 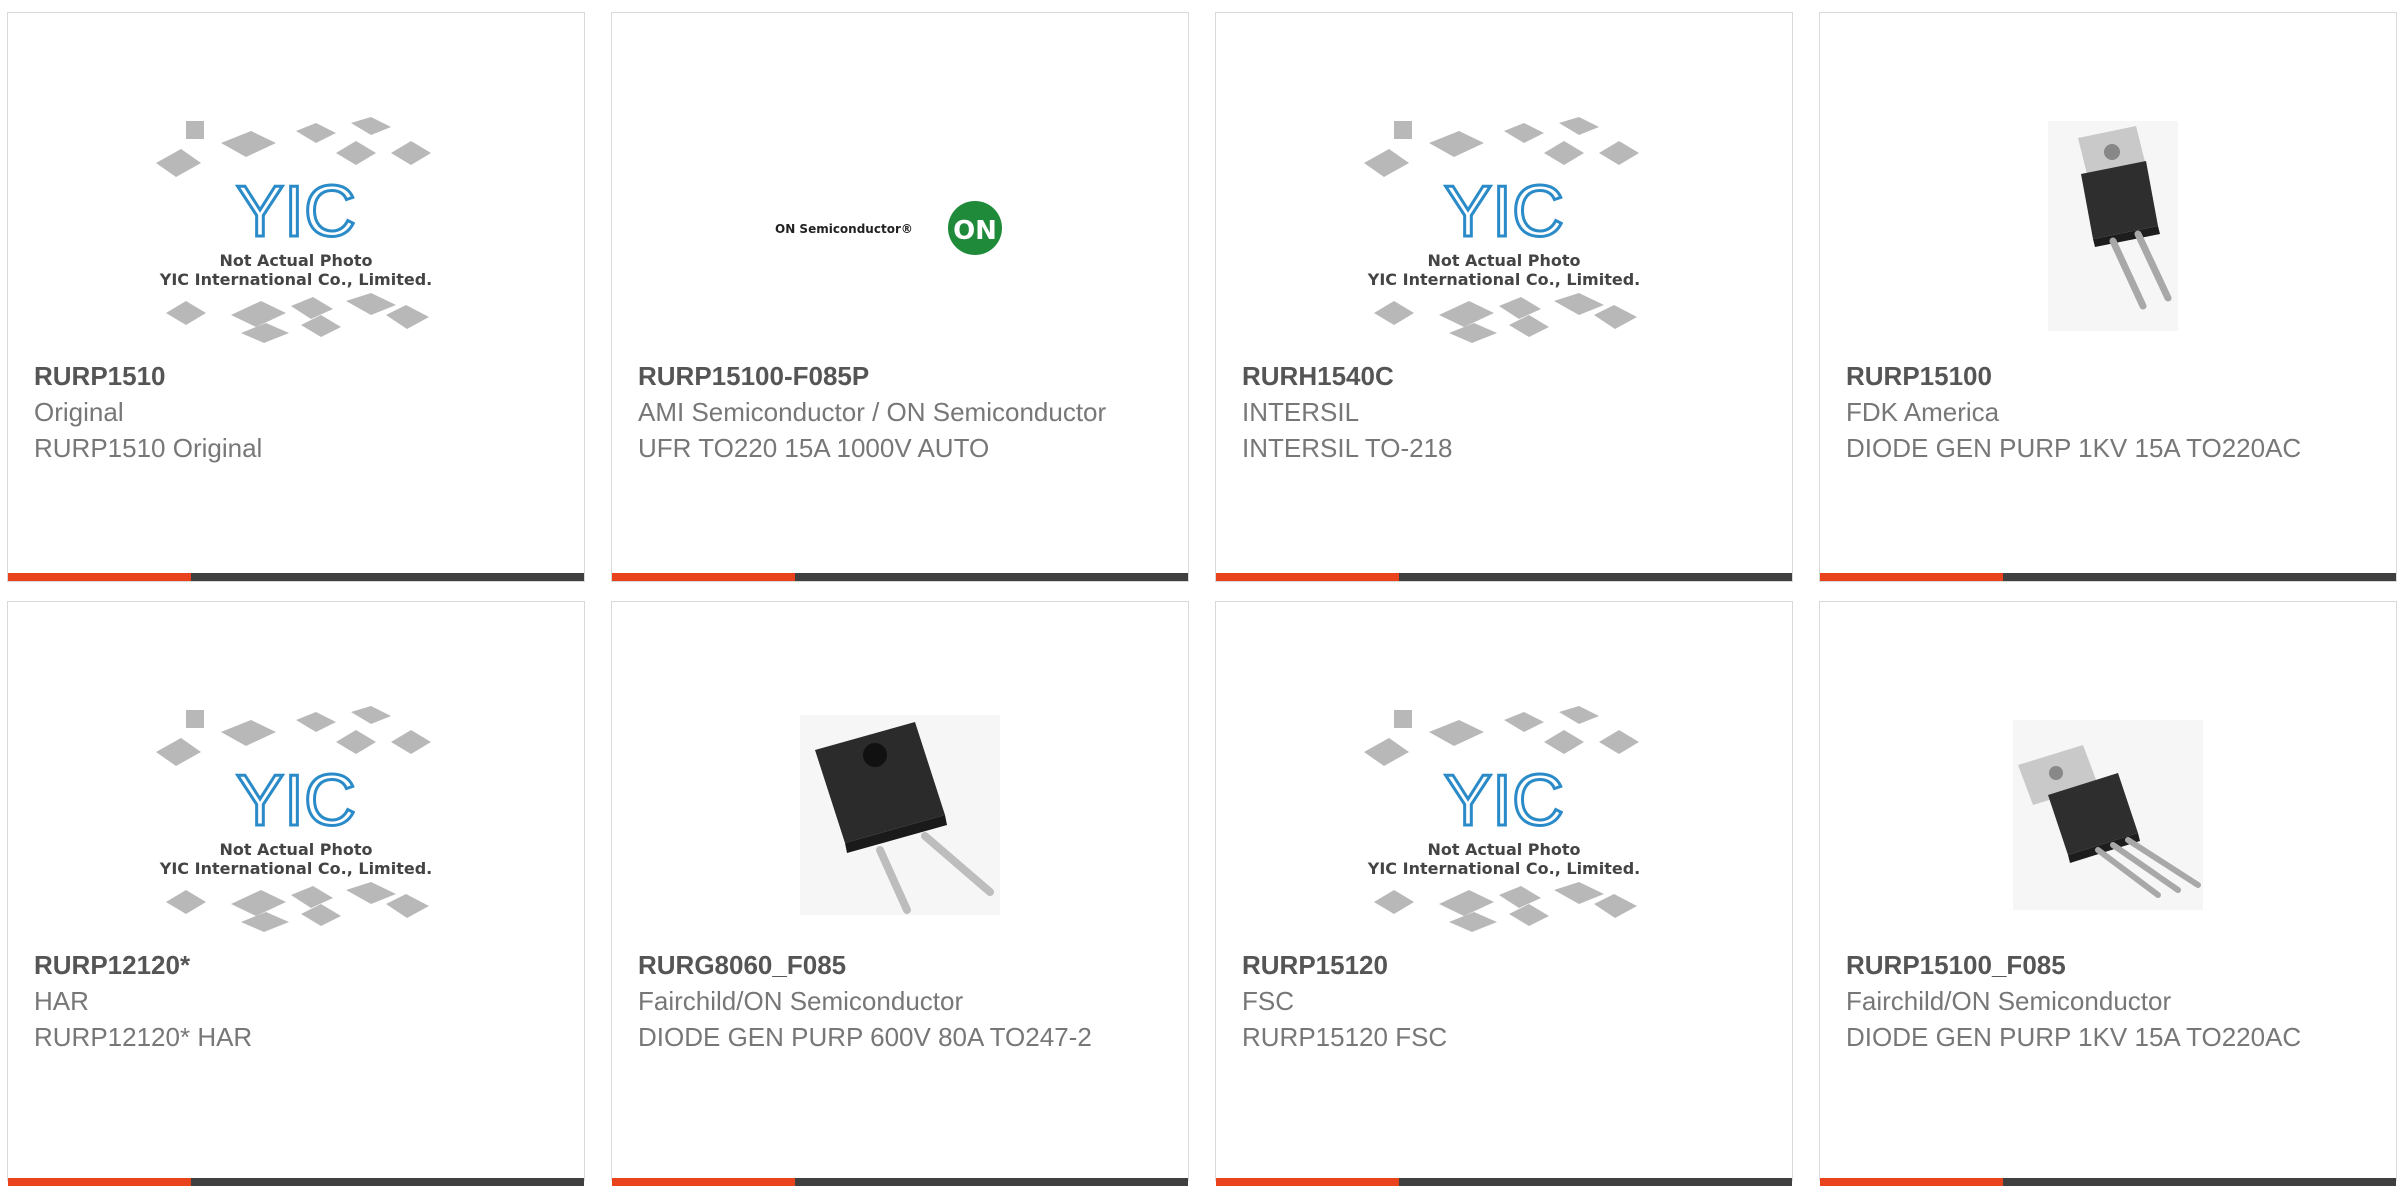 I want to click on description: RURP1510 Original, so click(x=148, y=448).